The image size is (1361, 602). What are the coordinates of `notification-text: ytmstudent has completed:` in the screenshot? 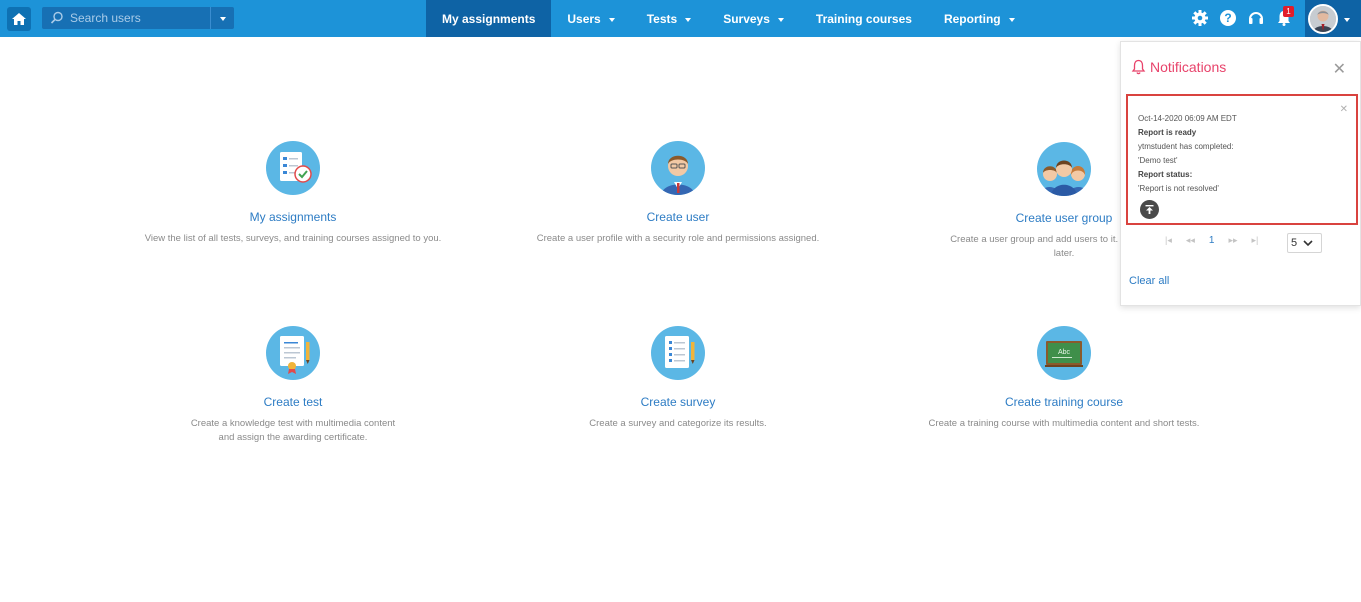 It's located at (1186, 146).